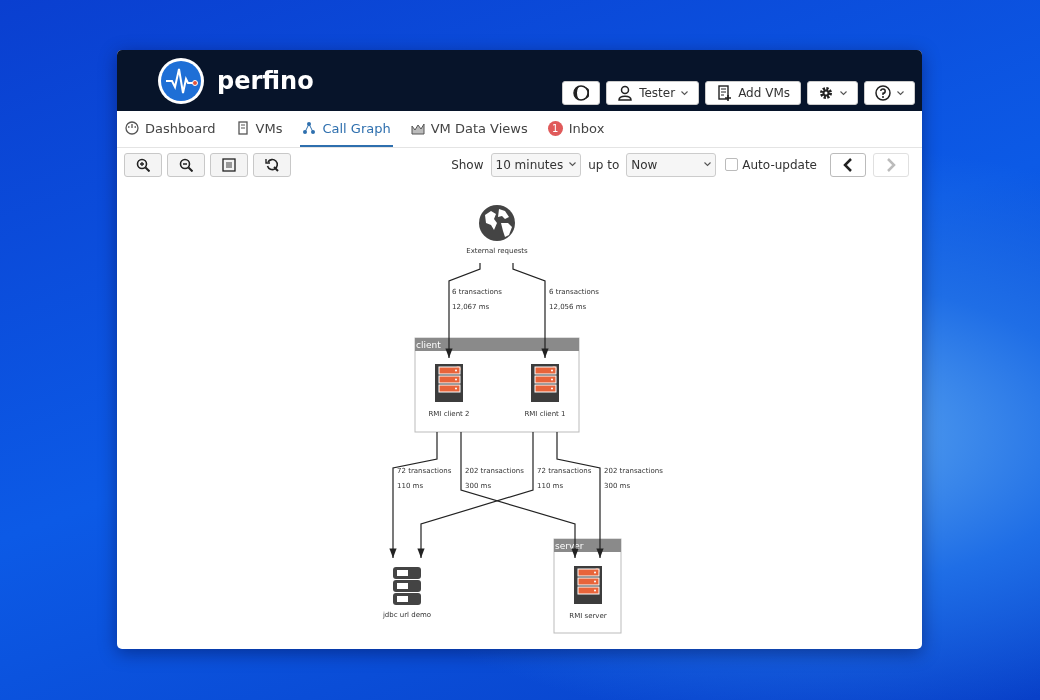 The height and width of the screenshot is (700, 1040). I want to click on settings-button, so click(832, 93).